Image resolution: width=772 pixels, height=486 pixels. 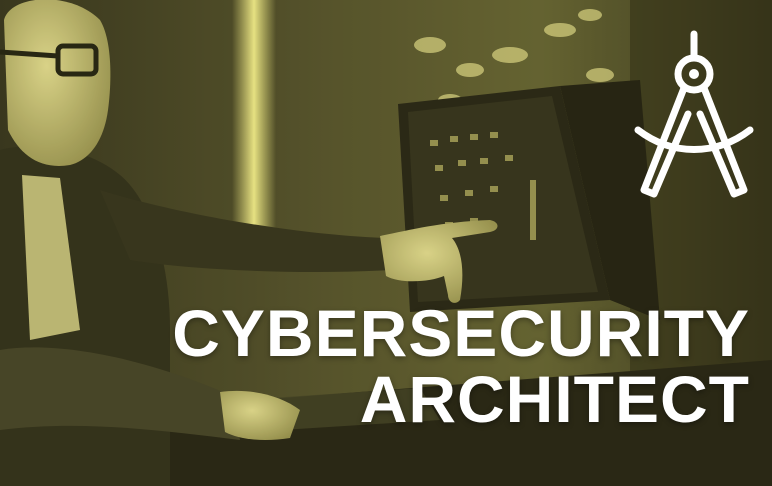 I want to click on drafting-compass-icon, so click(x=694, y=114).